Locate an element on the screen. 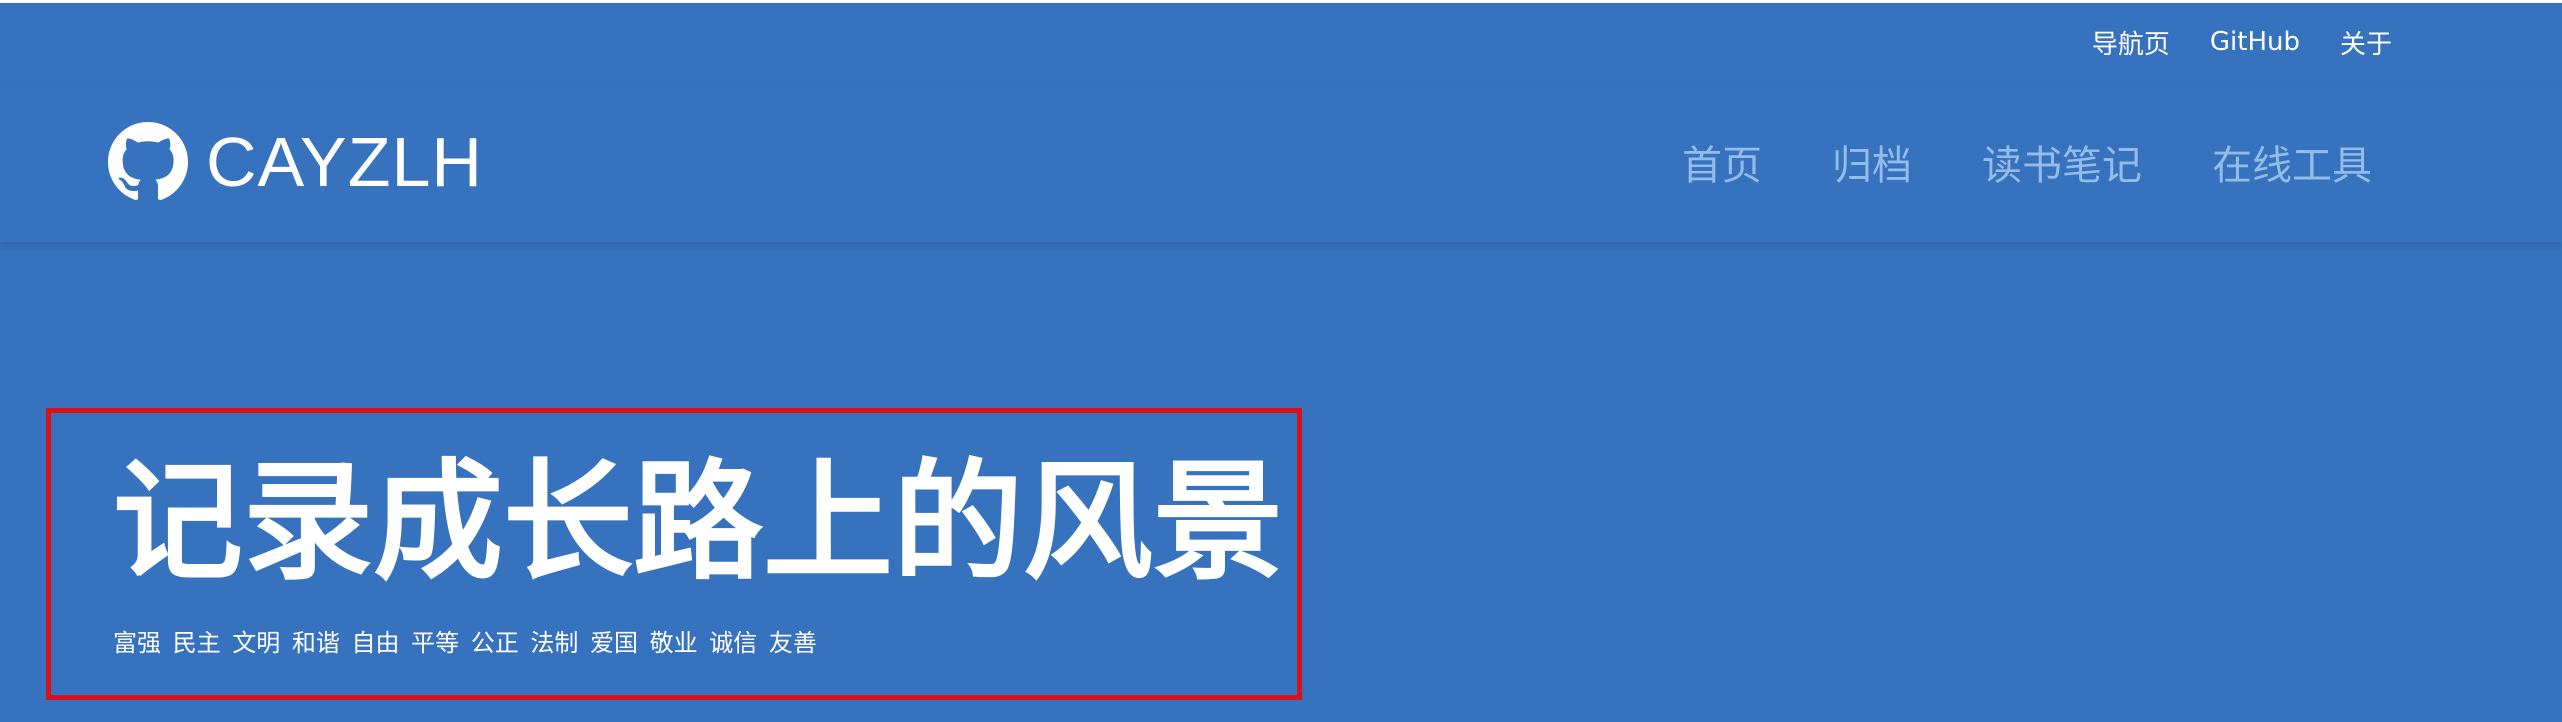 The image size is (2562, 722). brand-logo-link: CAYZLH is located at coordinates (295, 162).